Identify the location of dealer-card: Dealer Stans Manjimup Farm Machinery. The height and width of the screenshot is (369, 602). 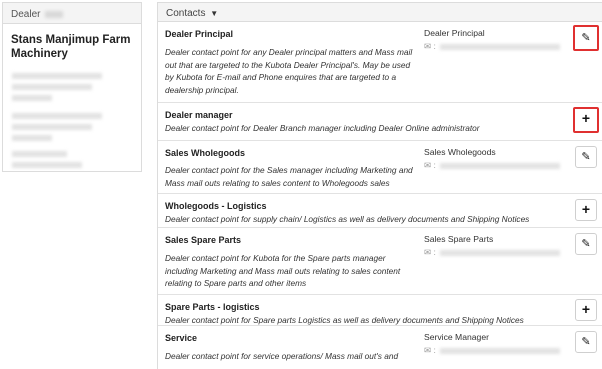
(72, 87).